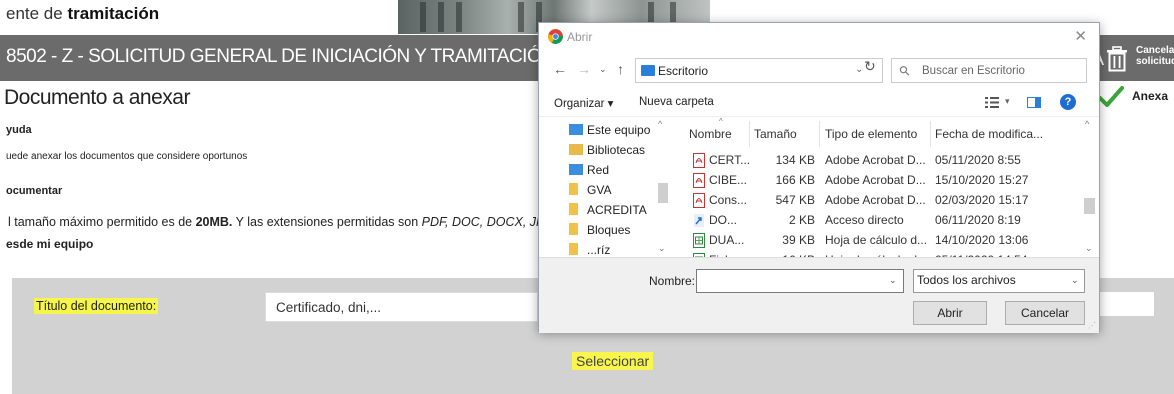  What do you see at coordinates (759, 70) in the screenshot?
I see `address-bar: Escritorio ⌄` at bounding box center [759, 70].